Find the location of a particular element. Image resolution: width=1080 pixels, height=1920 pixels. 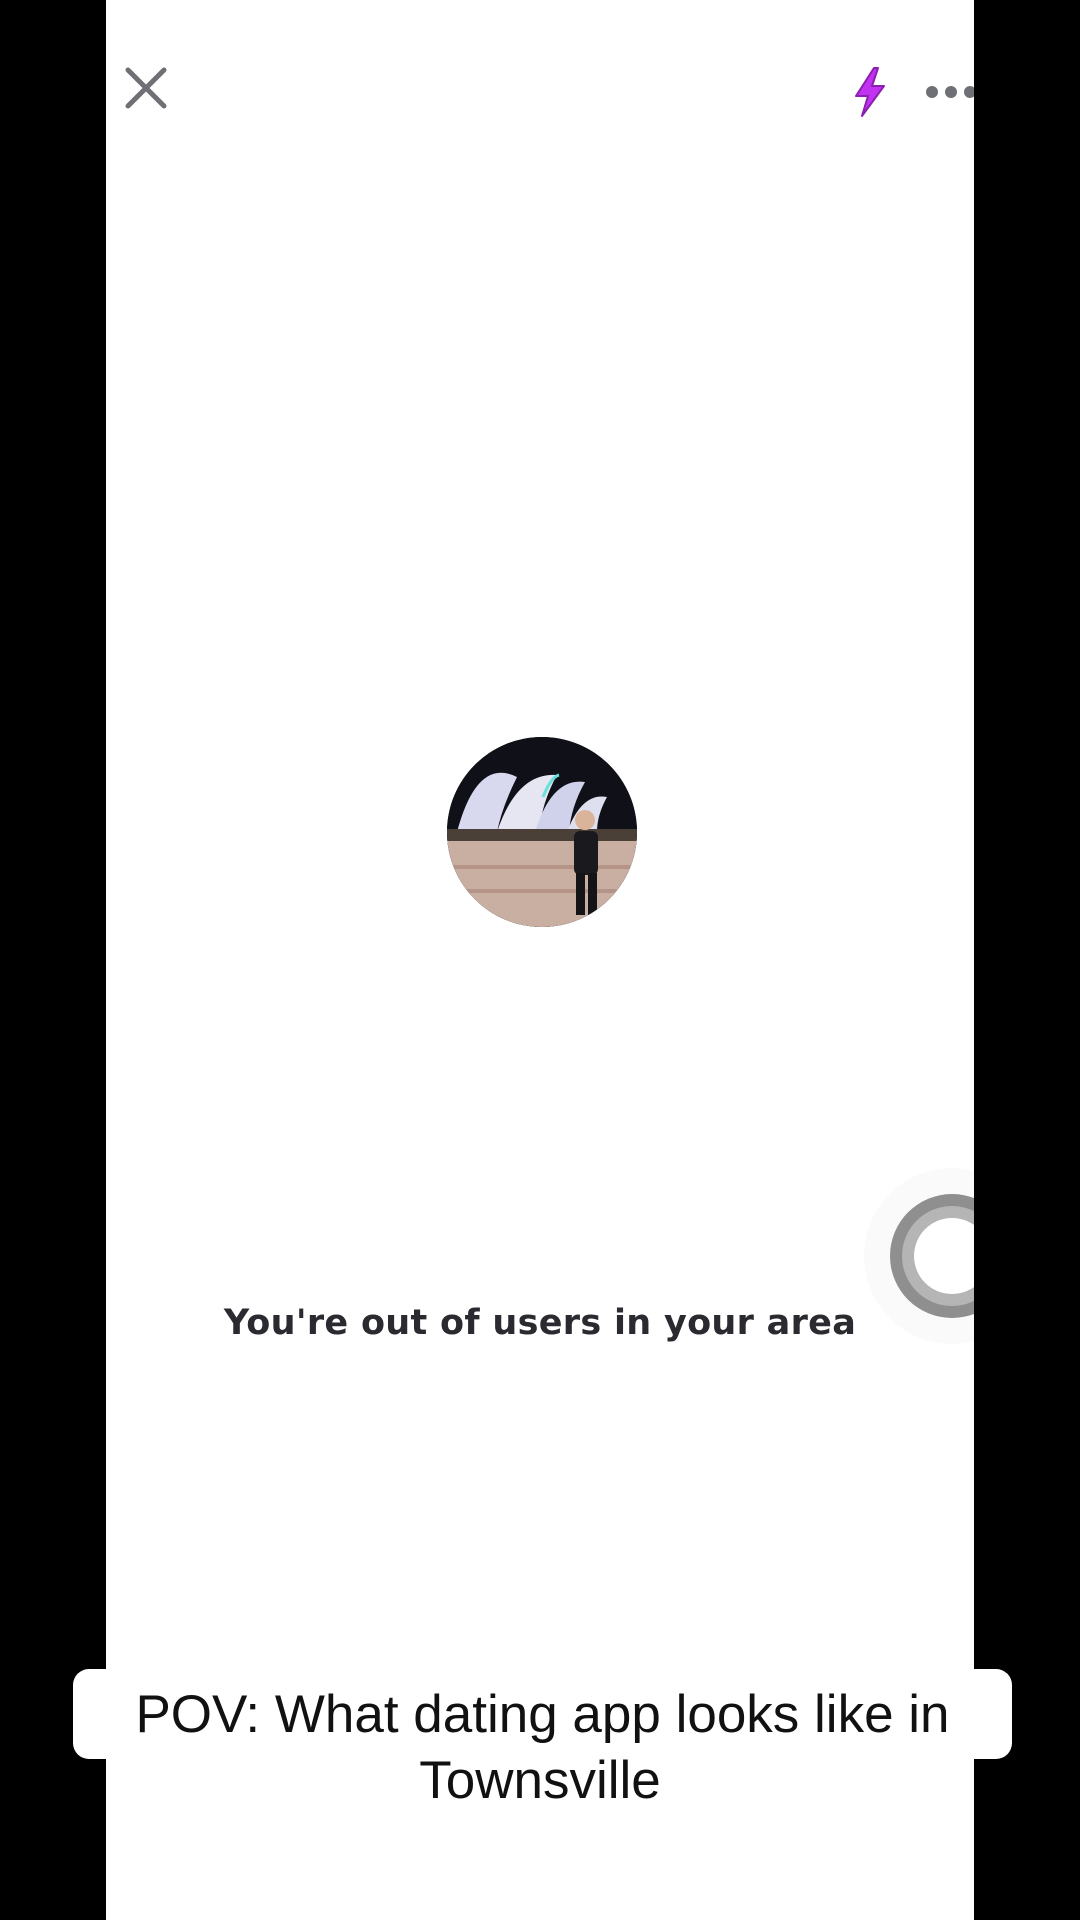

profile-avatar is located at coordinates (542, 832).